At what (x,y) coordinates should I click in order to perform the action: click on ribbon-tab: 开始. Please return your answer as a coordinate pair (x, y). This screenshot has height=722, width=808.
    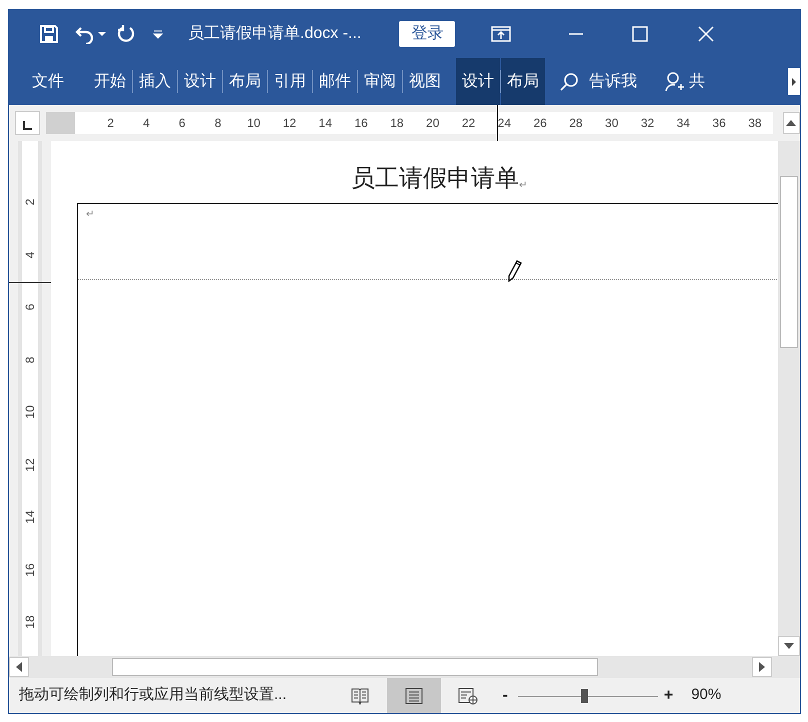
    Looking at the image, I should click on (110, 81).